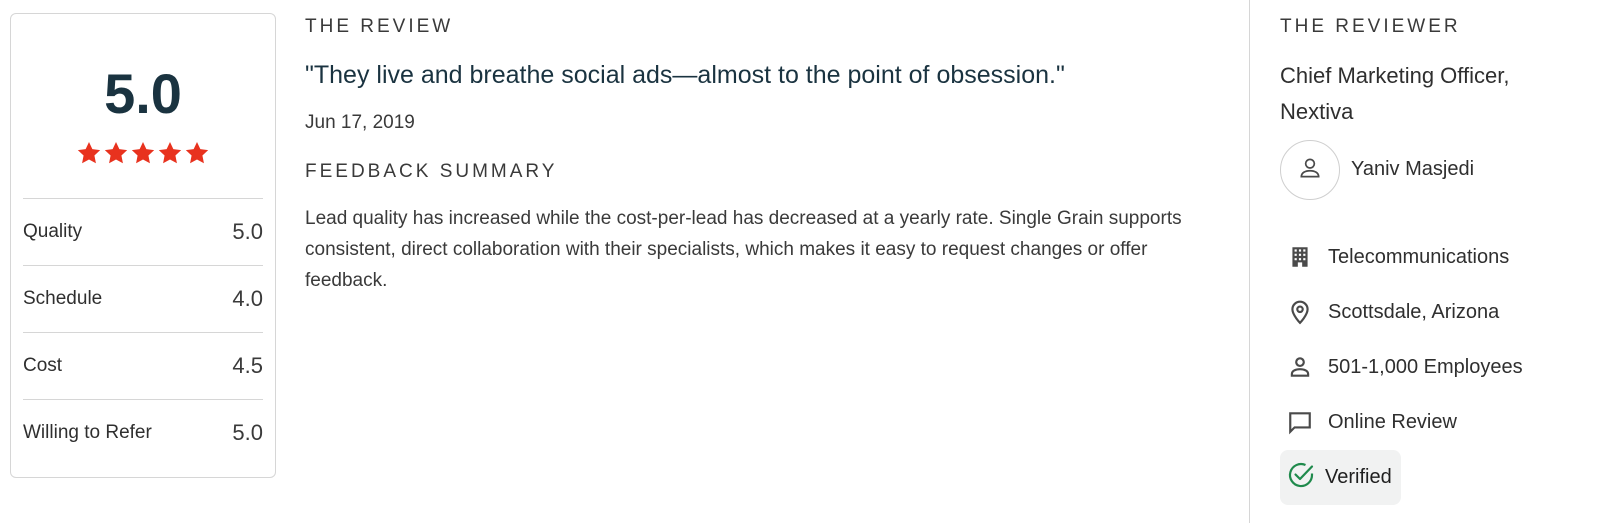 This screenshot has width=1600, height=523. I want to click on score-row-quality: Quality 5.0, so click(143, 231).